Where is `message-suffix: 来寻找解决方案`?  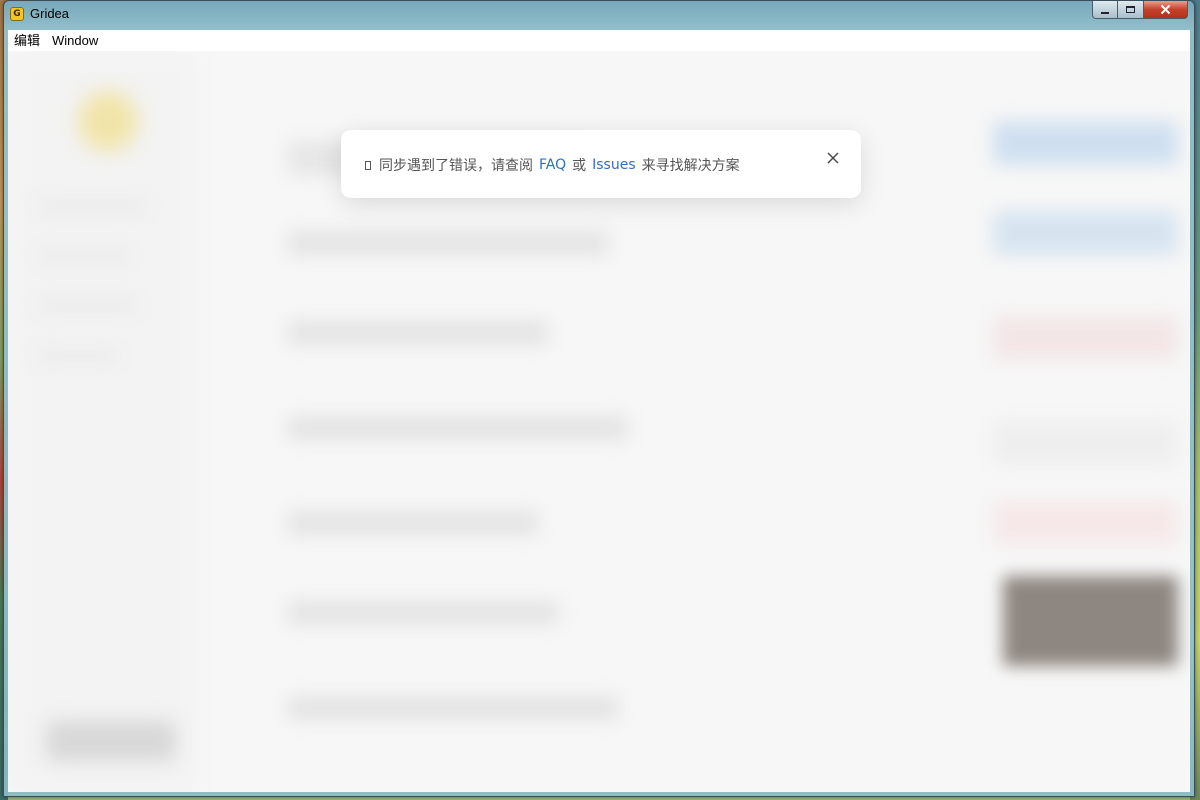 message-suffix: 来寻找解决方案 is located at coordinates (690, 166).